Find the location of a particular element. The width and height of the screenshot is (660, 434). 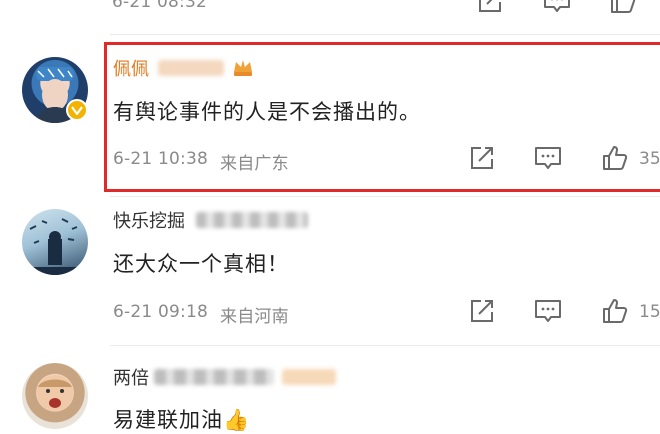

comment-username: 两倍 is located at coordinates (131, 377).